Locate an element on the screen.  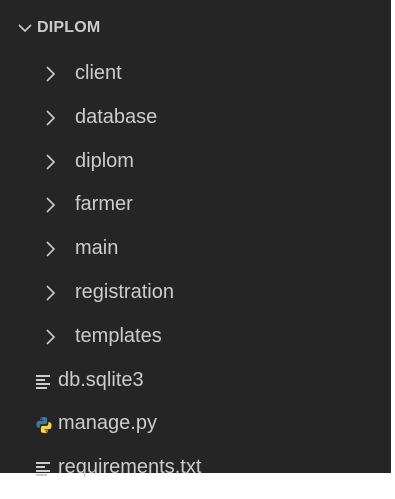
file-manage-py: manage.py is located at coordinates (195, 425).